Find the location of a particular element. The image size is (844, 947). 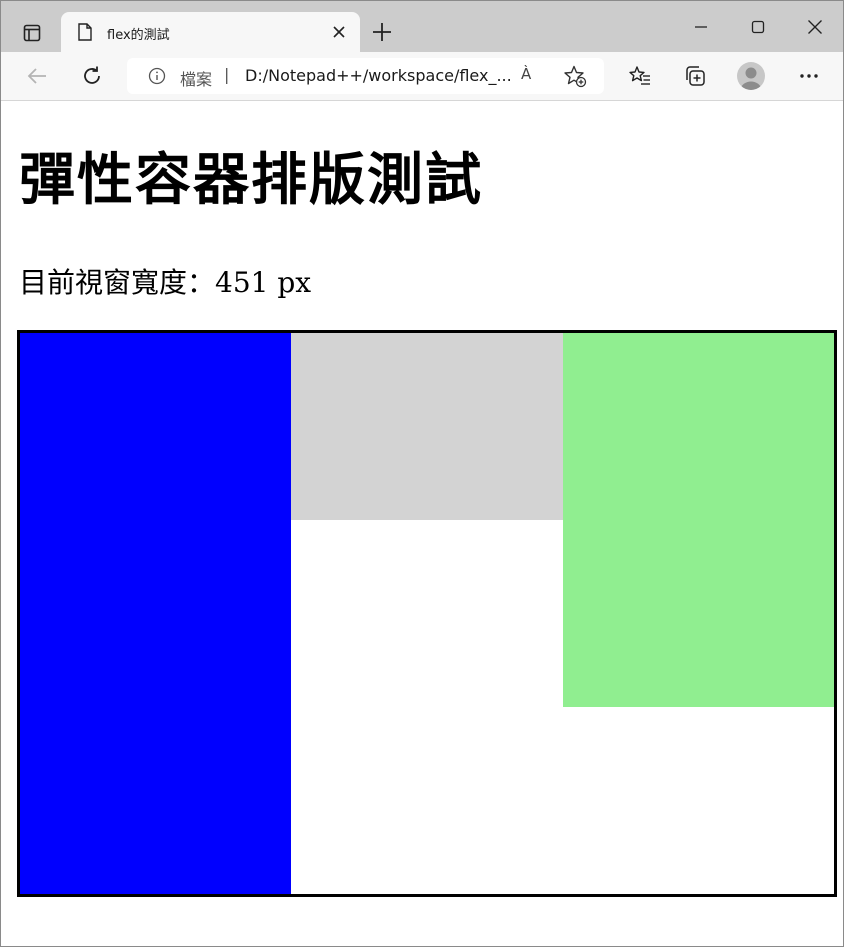

maximize-icon is located at coordinates (758, 27).